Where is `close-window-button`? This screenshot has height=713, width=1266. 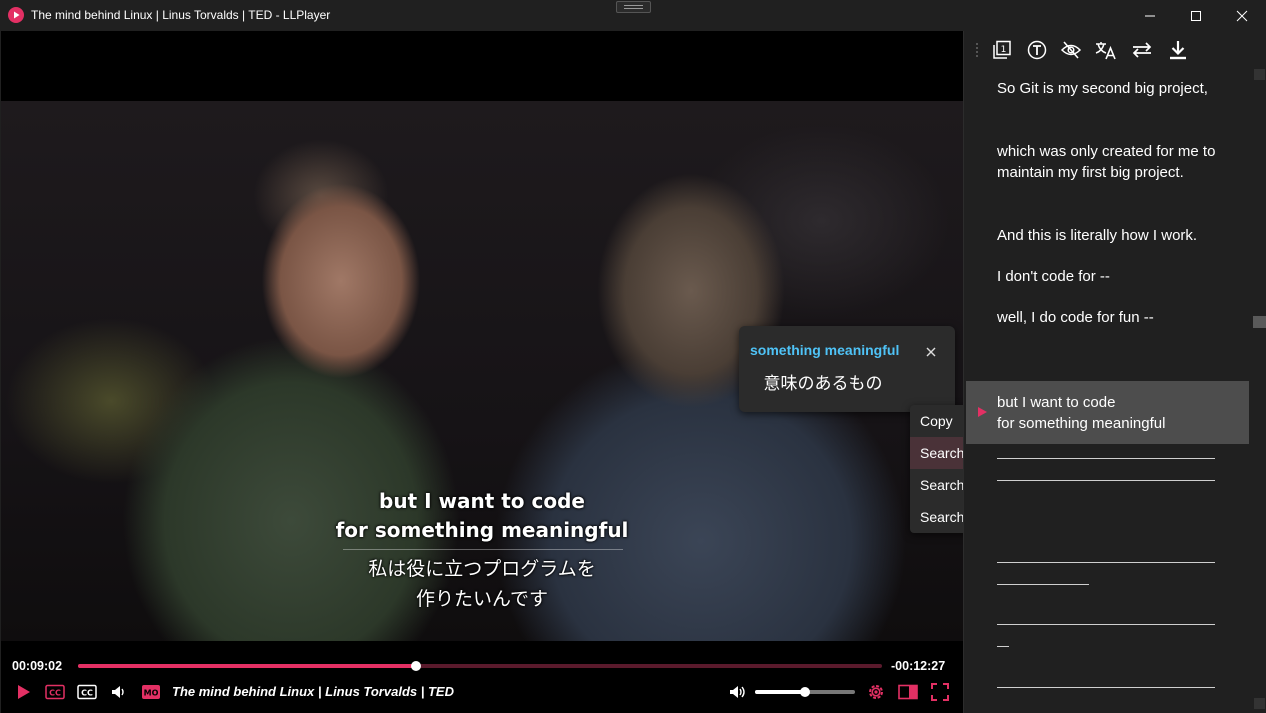
close-window-button is located at coordinates (1242, 15).